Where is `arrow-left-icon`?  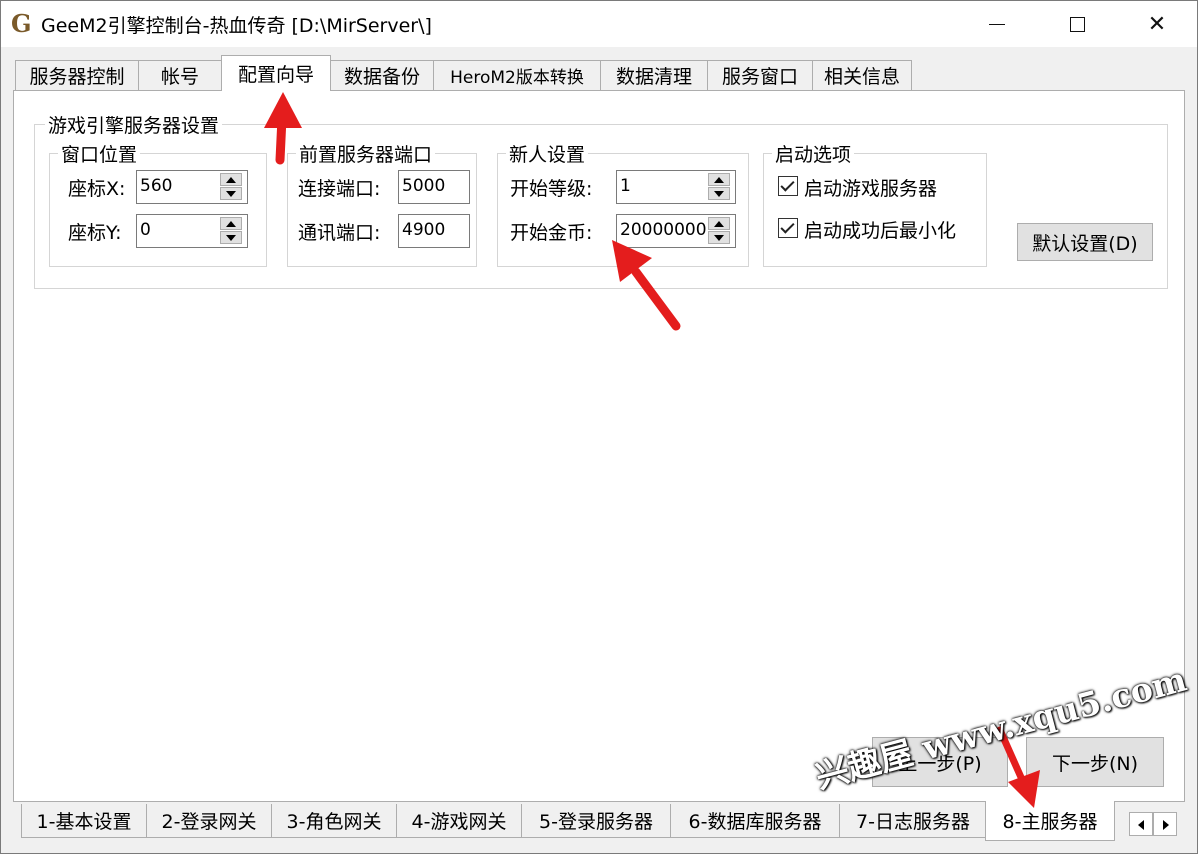
arrow-left-icon is located at coordinates (1141, 825).